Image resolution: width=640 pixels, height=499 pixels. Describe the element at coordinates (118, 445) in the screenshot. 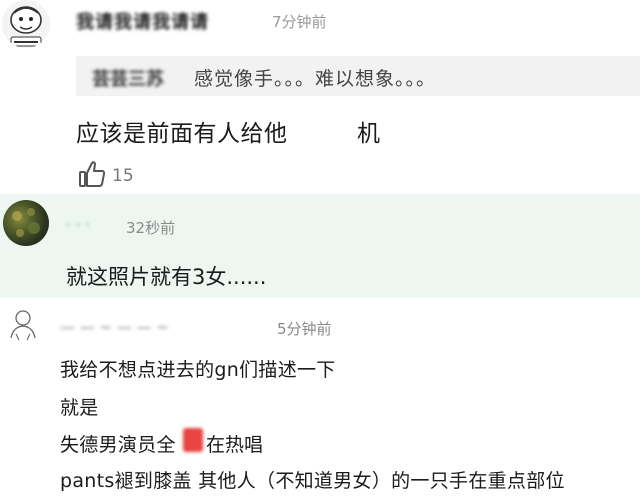

I see `comment-line: 失德男演员全` at that location.